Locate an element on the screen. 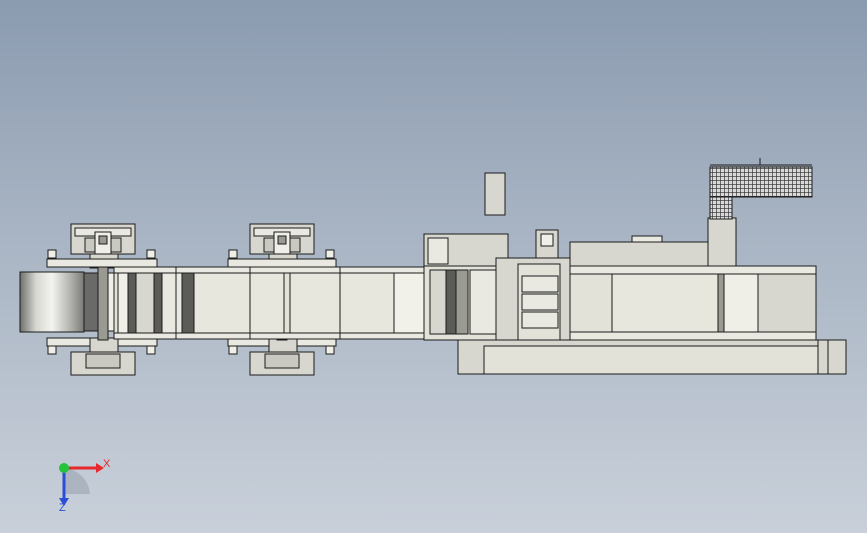 This screenshot has width=867, height=533. cutting-unit is located at coordinates (466, 256).